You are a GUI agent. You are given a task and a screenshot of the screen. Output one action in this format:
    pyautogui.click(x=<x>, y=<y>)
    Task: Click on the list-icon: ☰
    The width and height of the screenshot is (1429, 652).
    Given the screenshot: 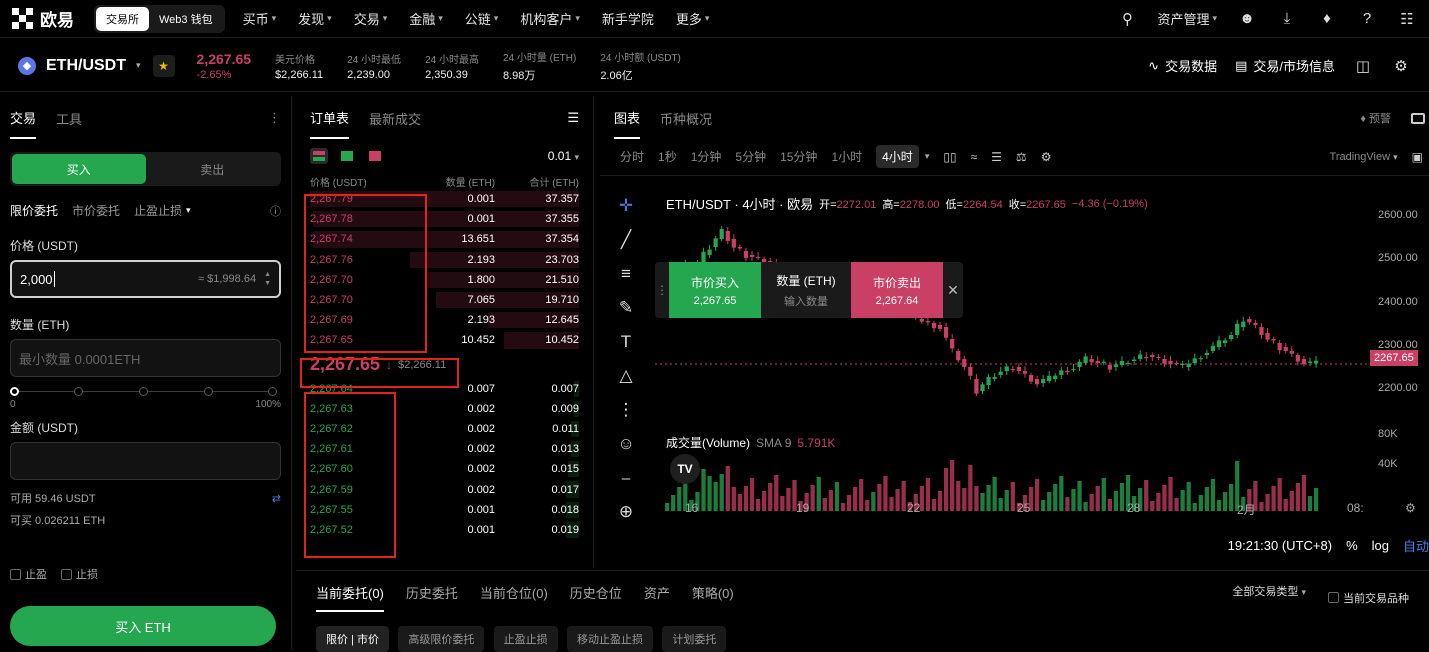 What is the action you would take?
    pyautogui.click(x=996, y=157)
    